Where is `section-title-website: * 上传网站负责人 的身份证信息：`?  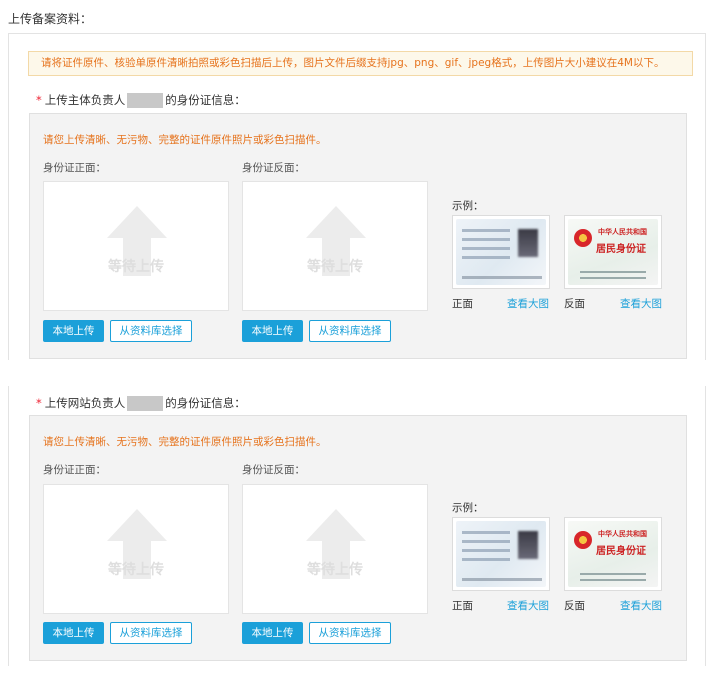 section-title-website: * 上传网站负责人 的身份证信息： is located at coordinates (141, 403).